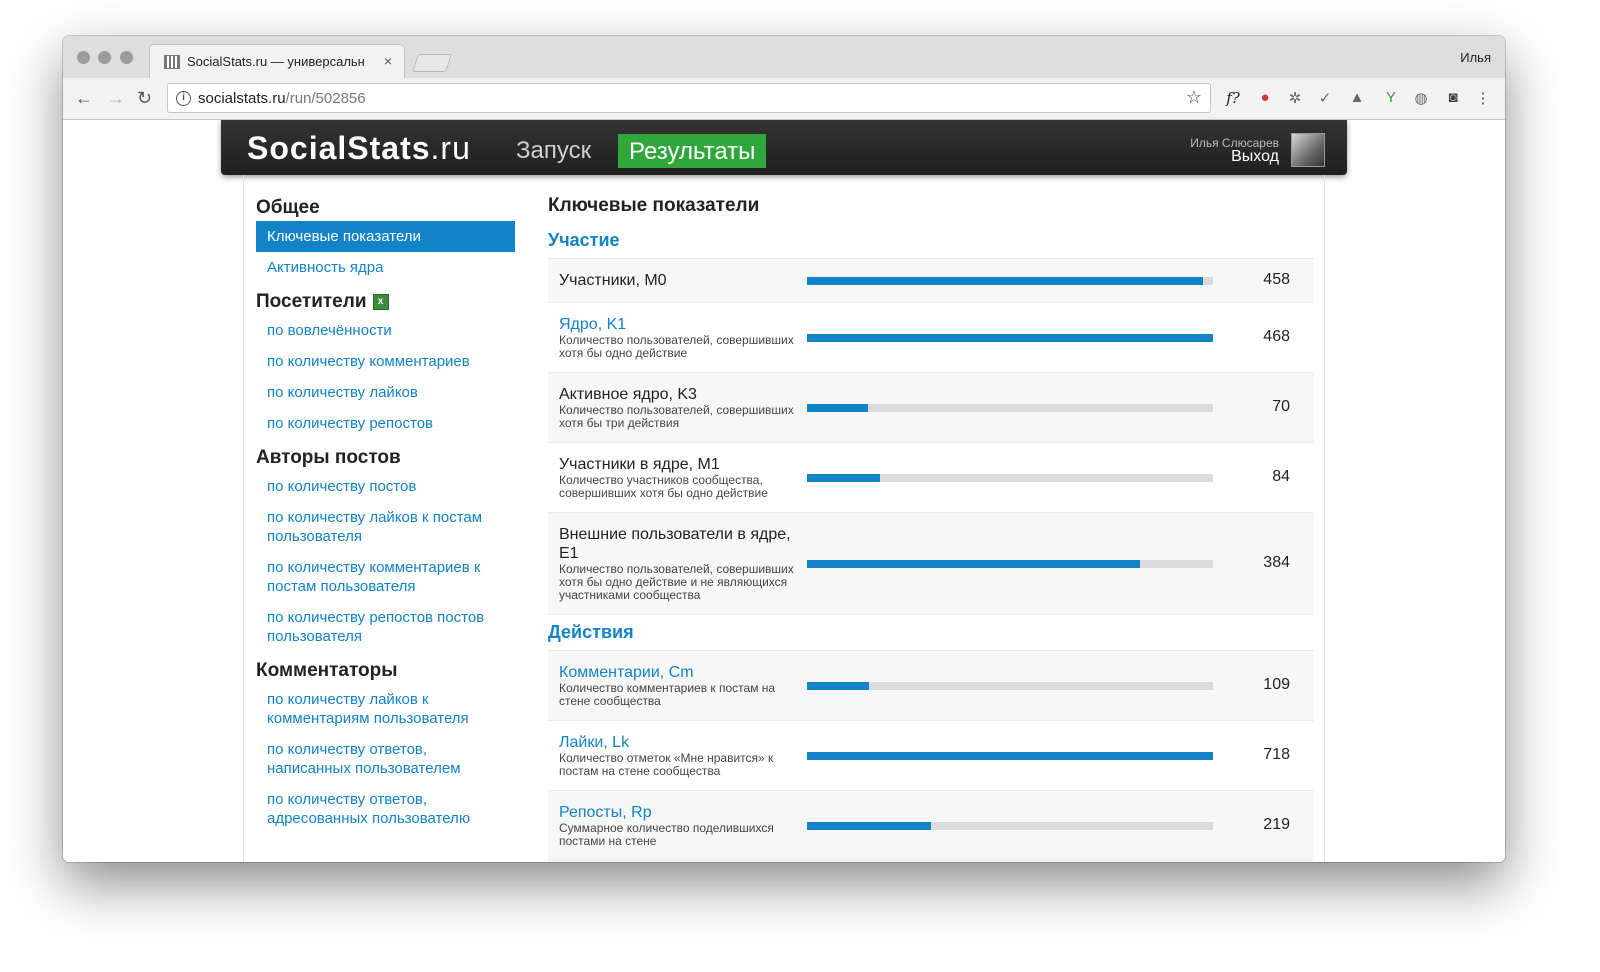 Image resolution: width=1600 pixels, height=972 pixels. I want to click on url-host: socialstats.ru, so click(242, 98).